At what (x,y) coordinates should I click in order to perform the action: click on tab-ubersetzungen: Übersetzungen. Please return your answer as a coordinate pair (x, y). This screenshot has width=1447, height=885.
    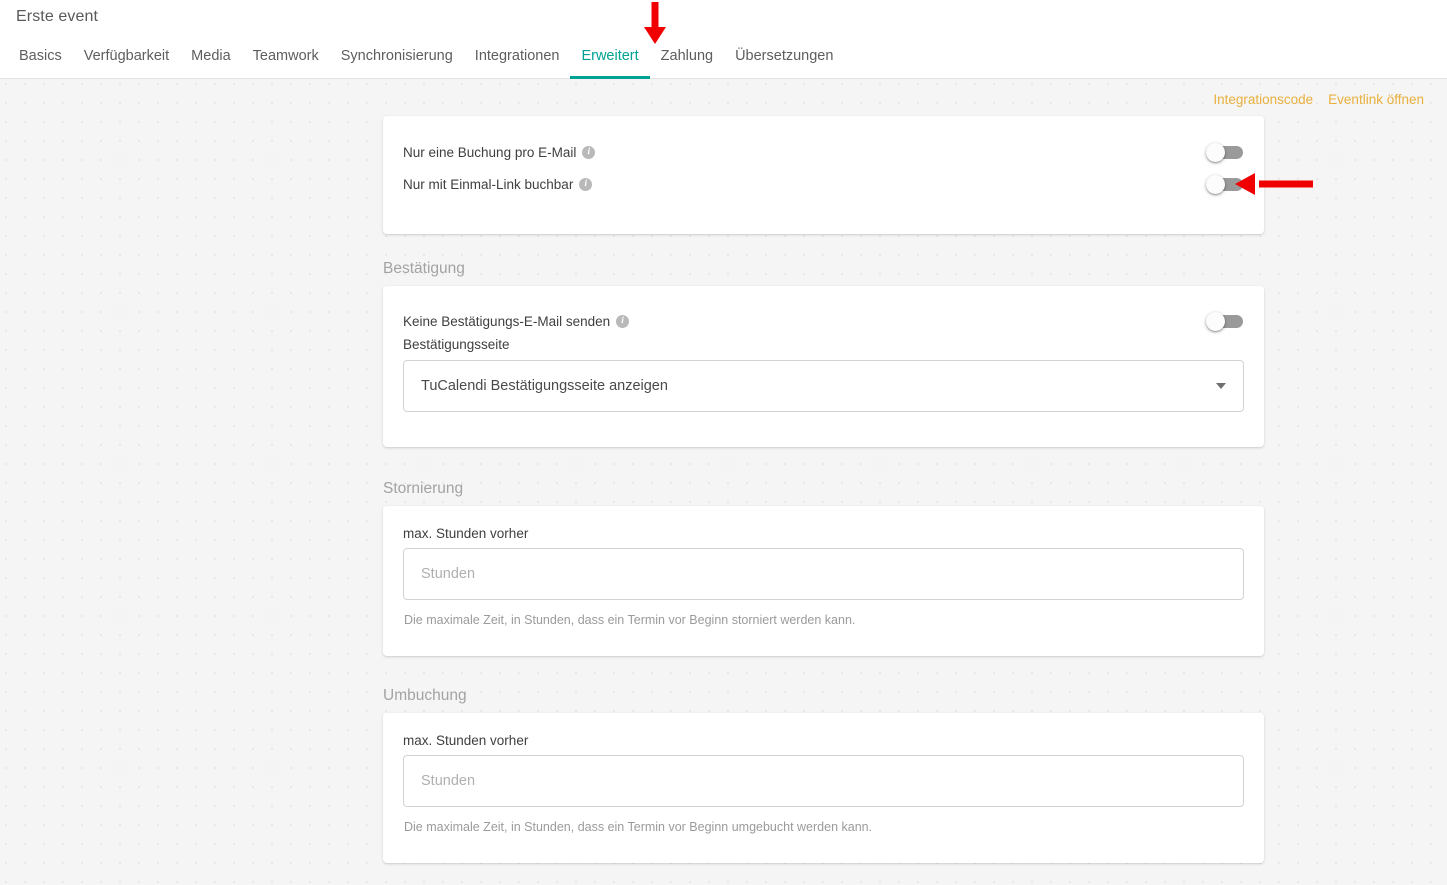
    Looking at the image, I should click on (784, 58).